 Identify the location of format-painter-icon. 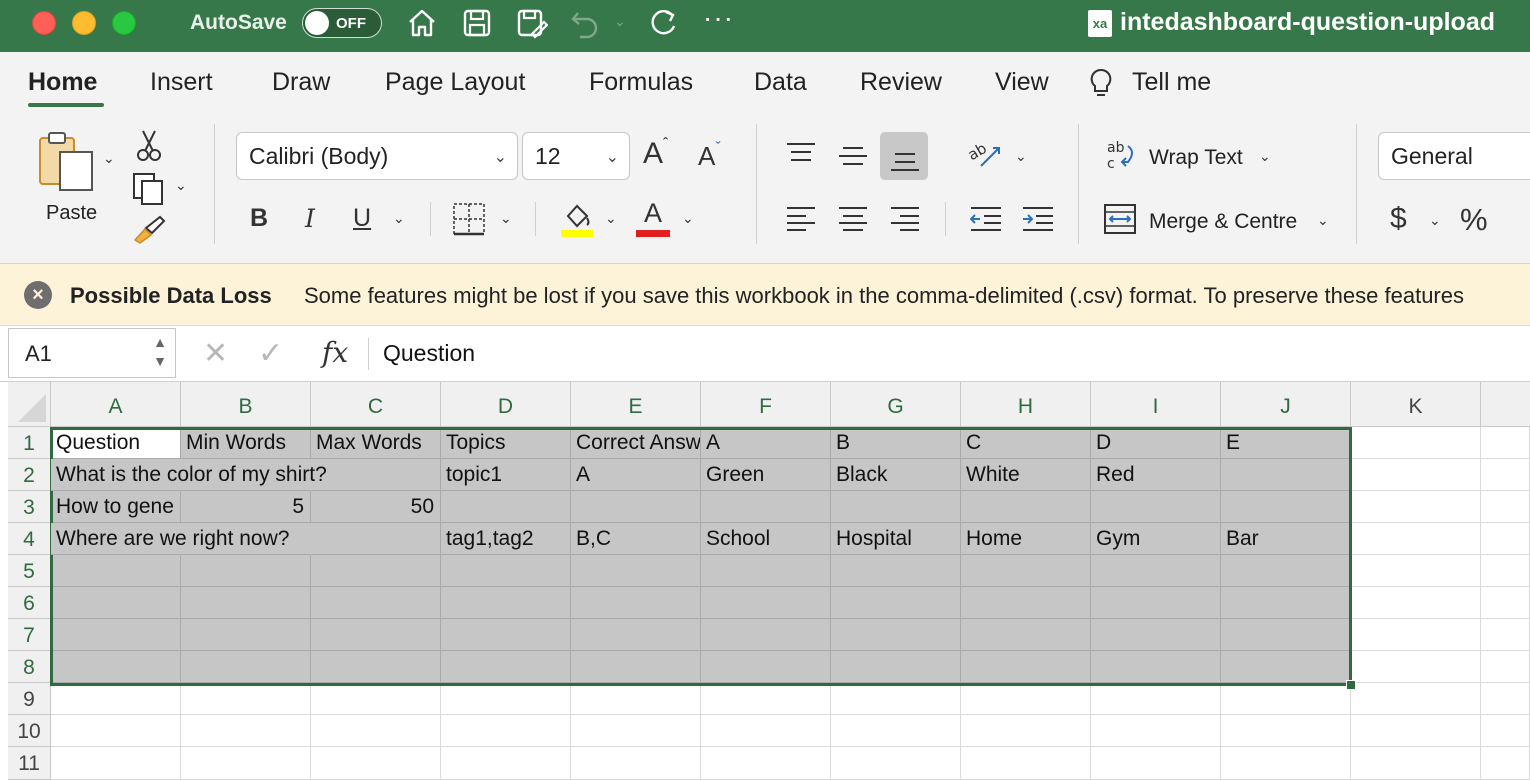
(149, 229).